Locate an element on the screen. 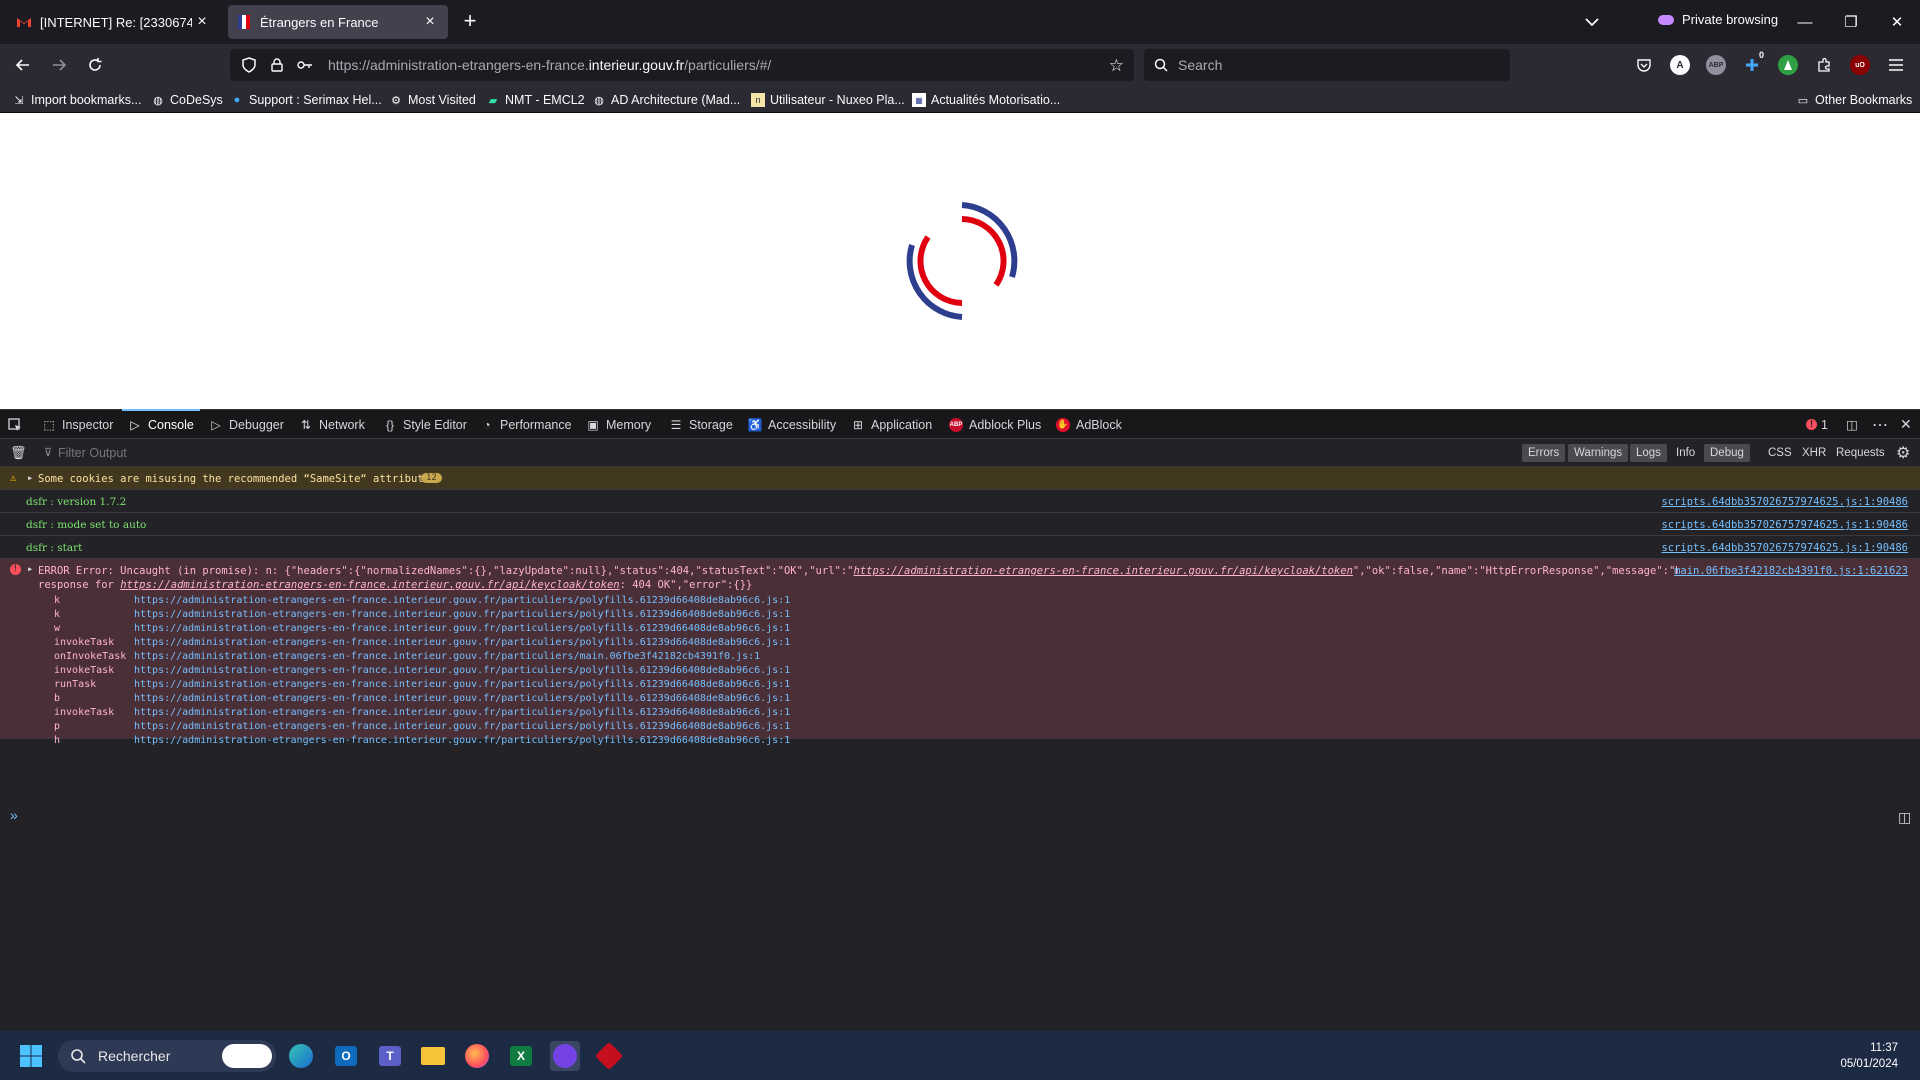  back-button is located at coordinates (23, 65).